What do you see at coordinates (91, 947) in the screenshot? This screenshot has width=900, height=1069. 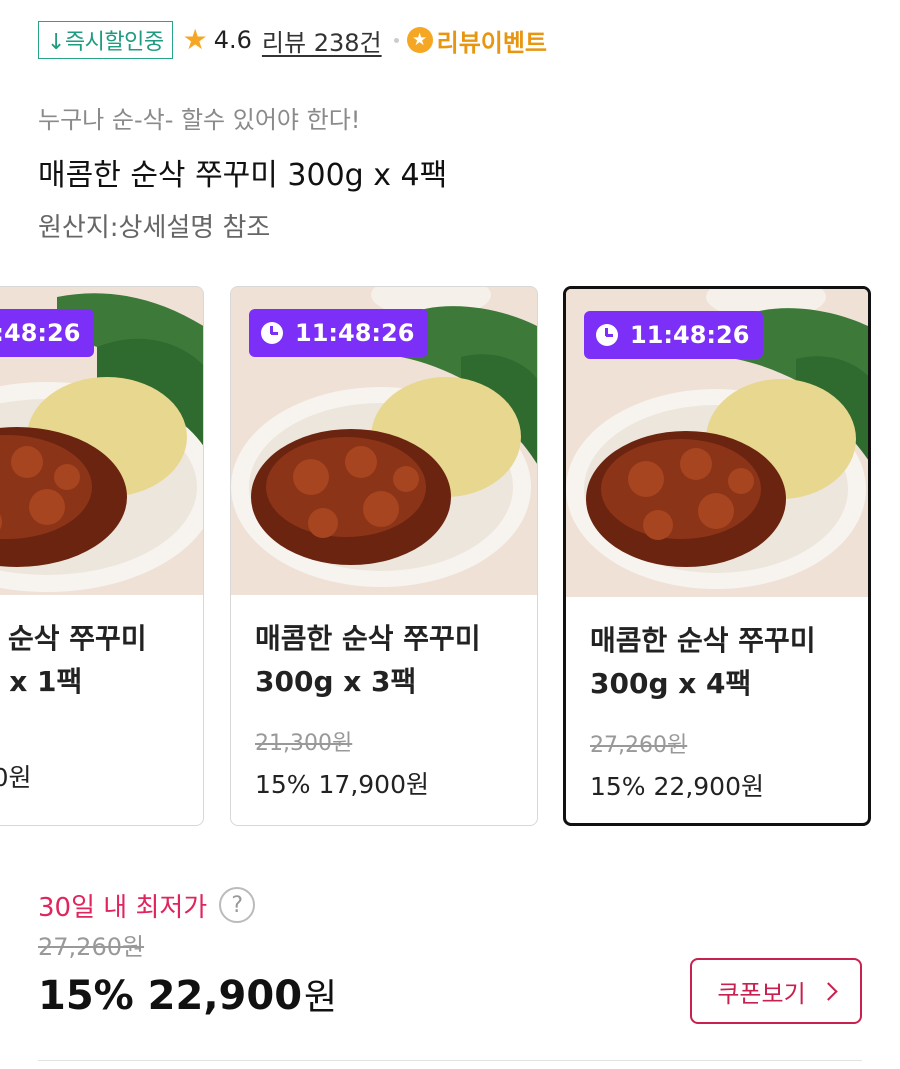 I see `original-price: 27,260원` at bounding box center [91, 947].